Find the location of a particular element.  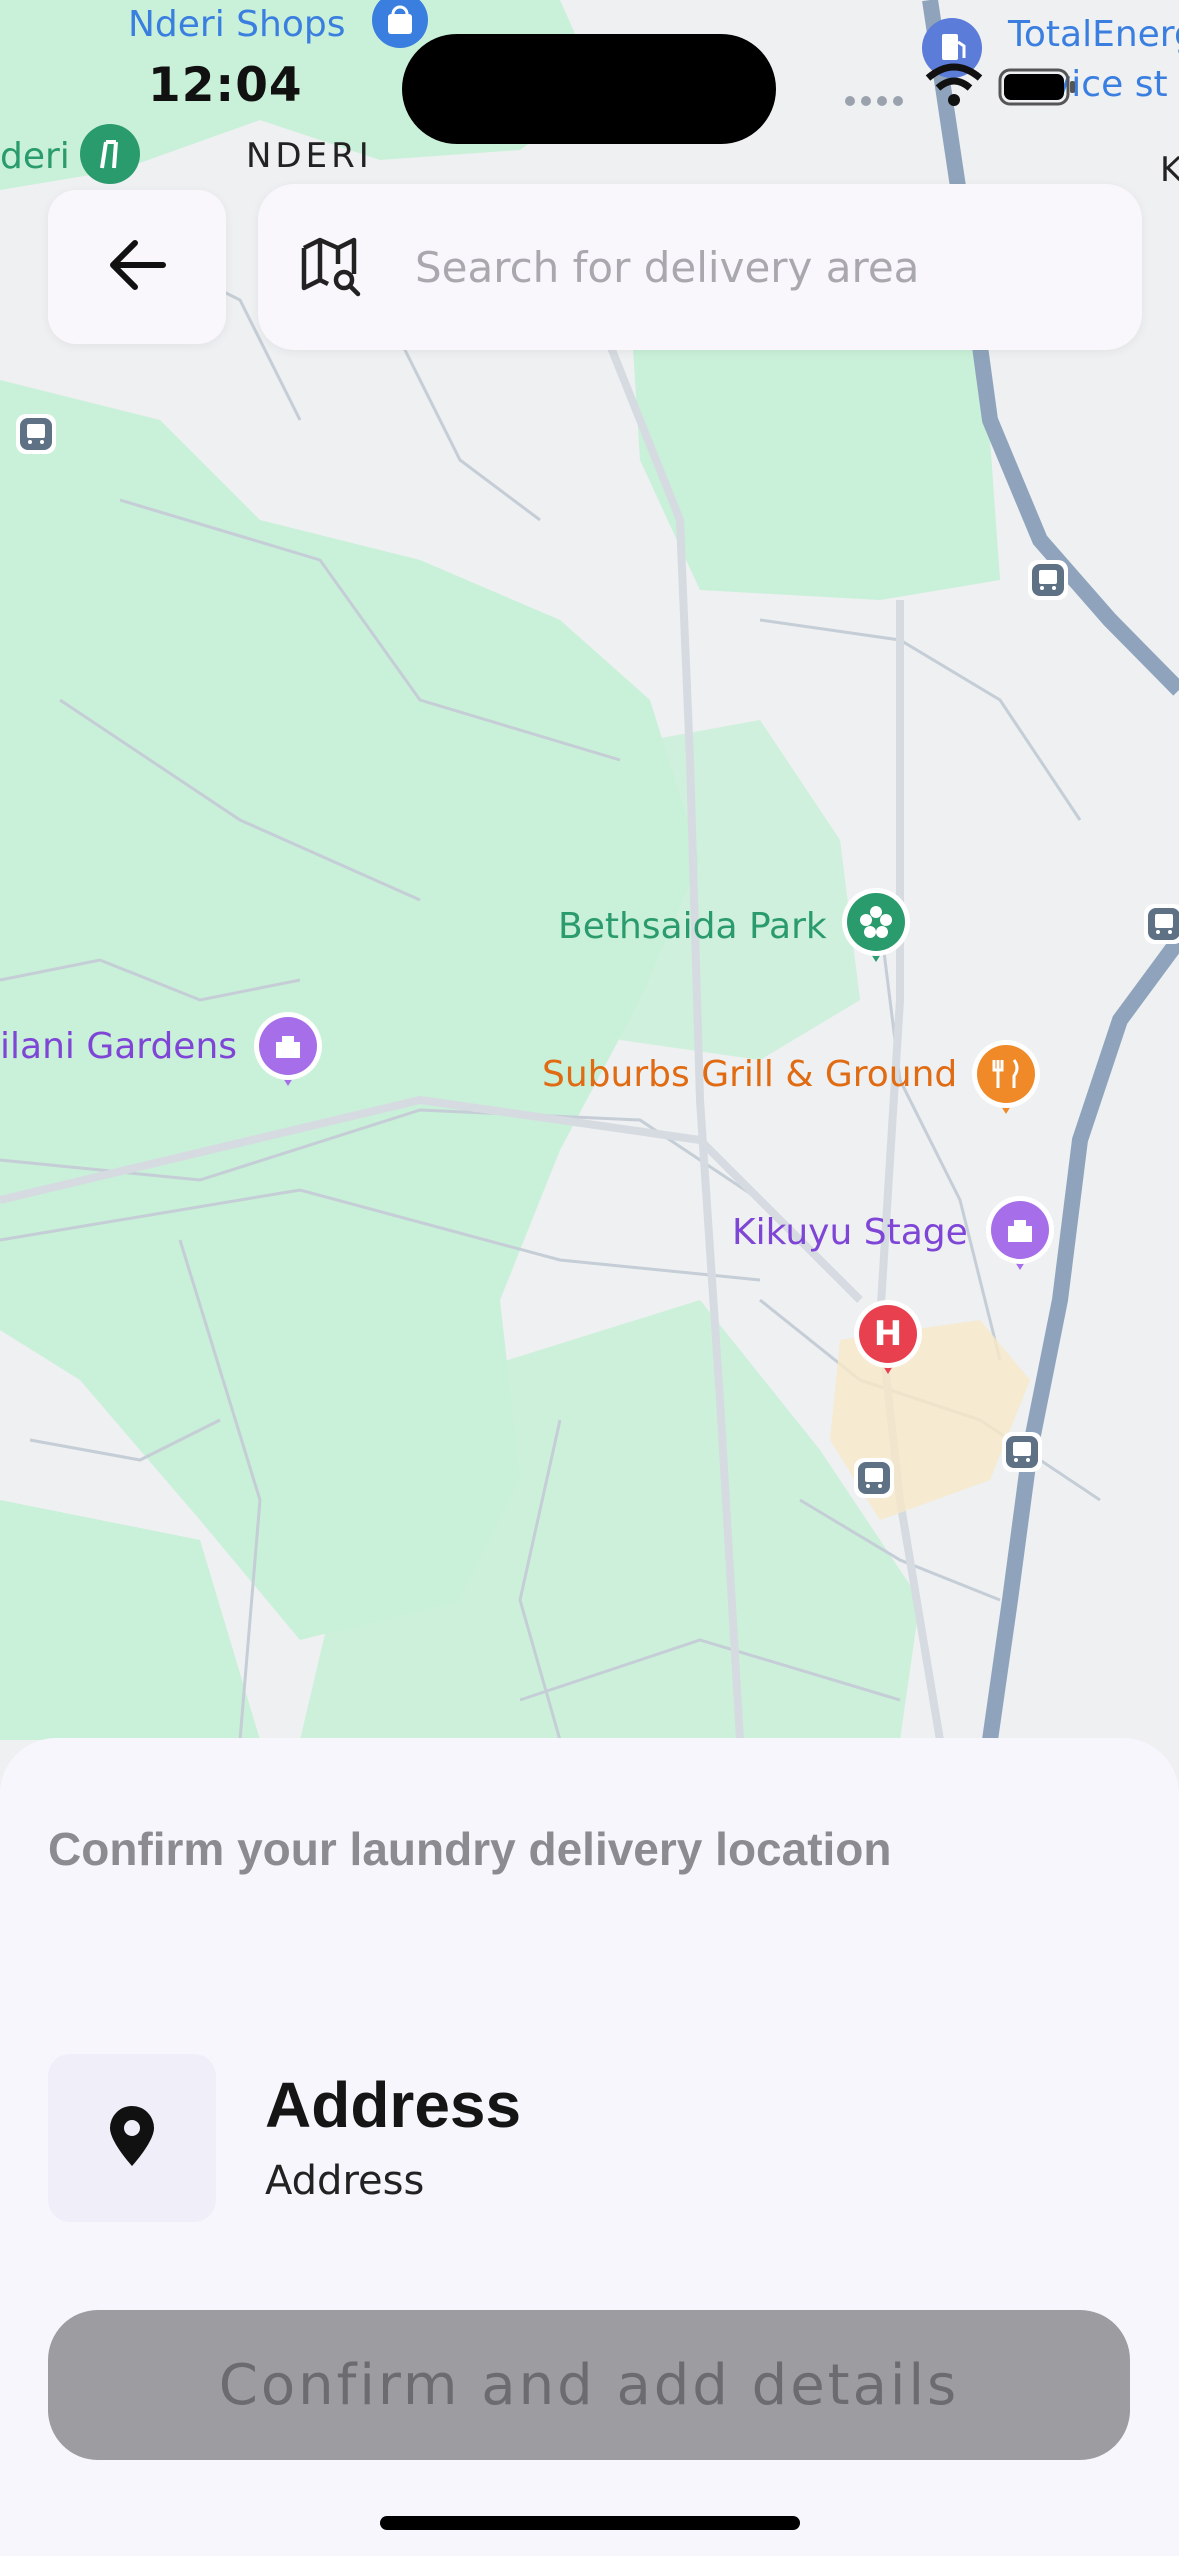

wifi-icon is located at coordinates (954, 87).